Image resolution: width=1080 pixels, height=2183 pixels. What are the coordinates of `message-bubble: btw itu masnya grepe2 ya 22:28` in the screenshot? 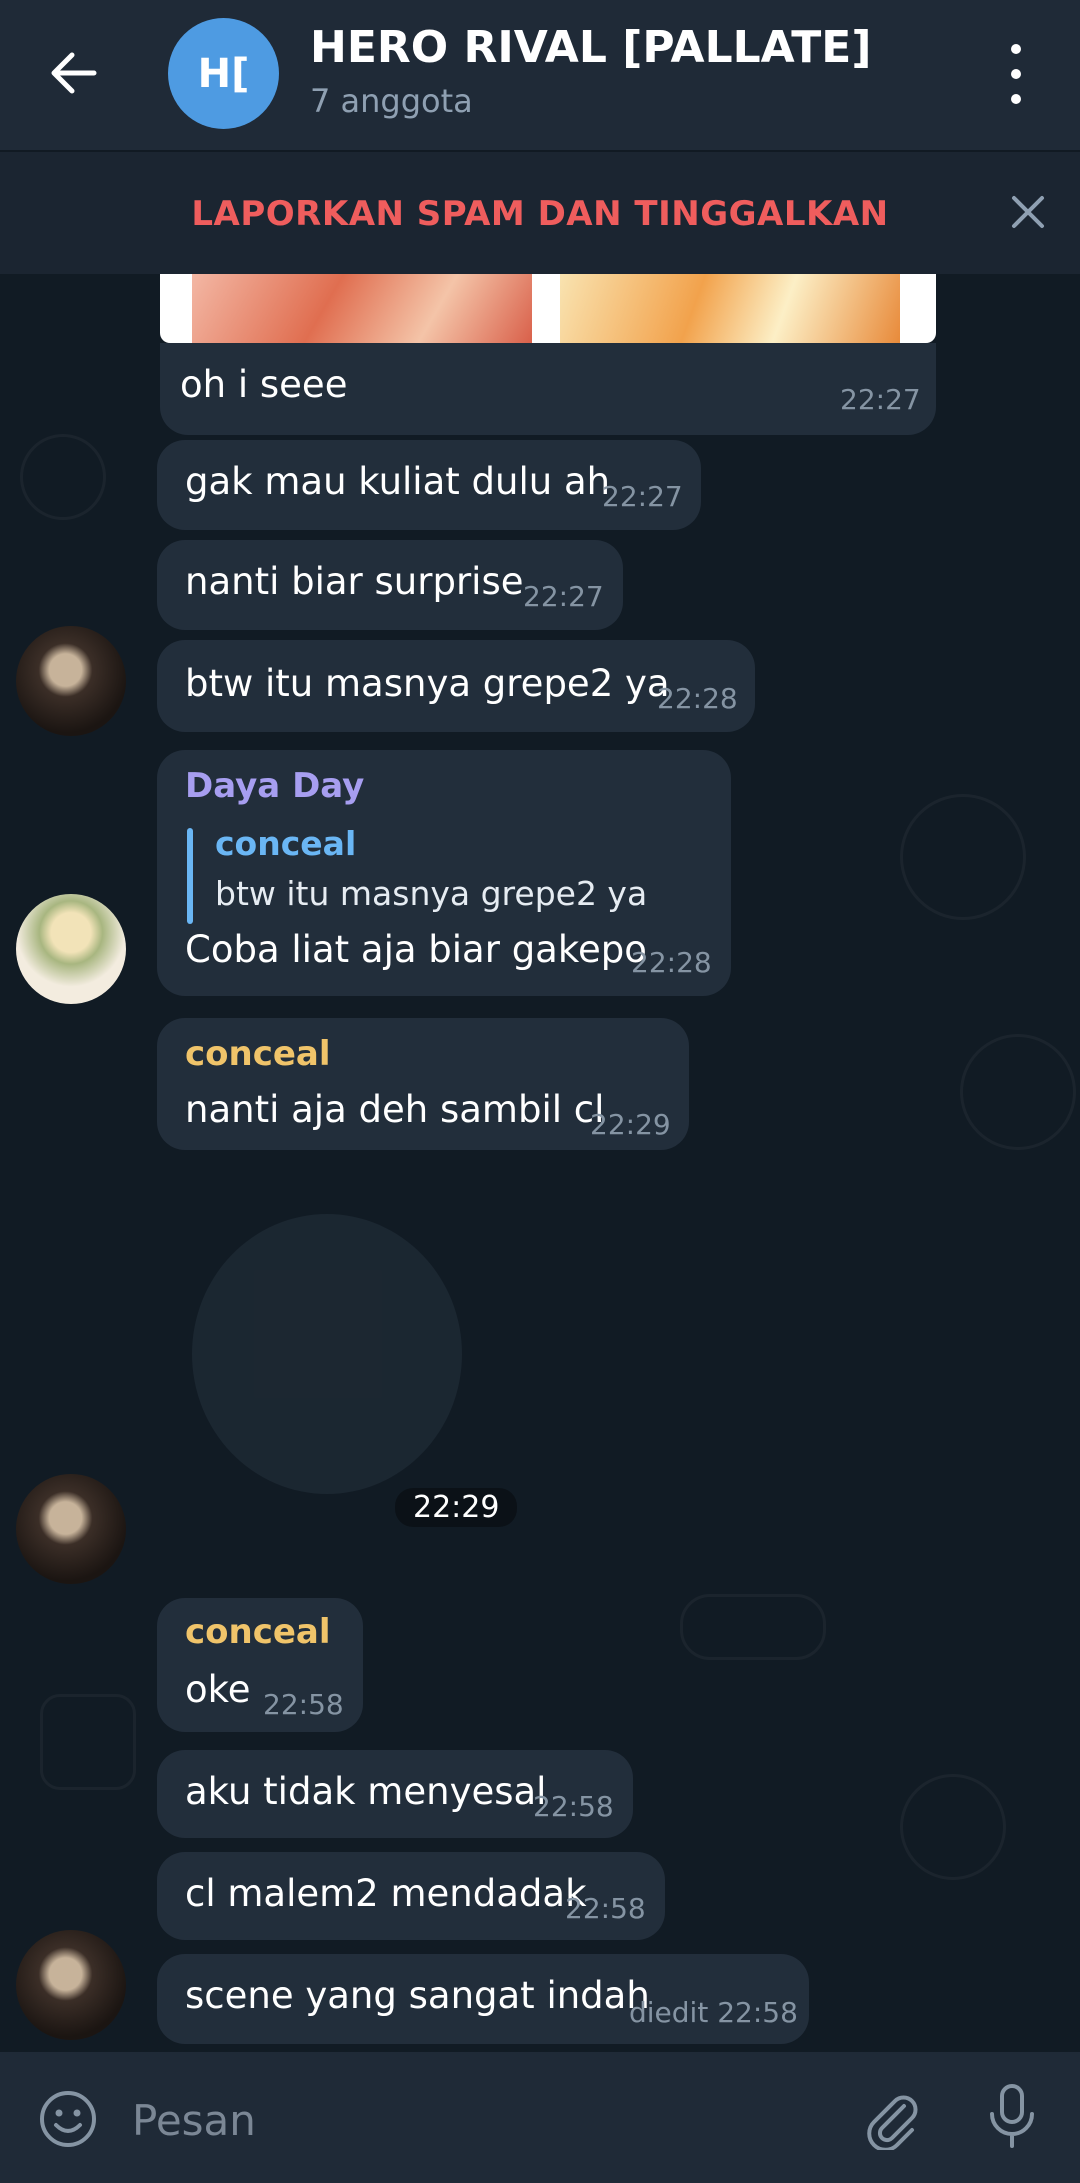 It's located at (456, 686).